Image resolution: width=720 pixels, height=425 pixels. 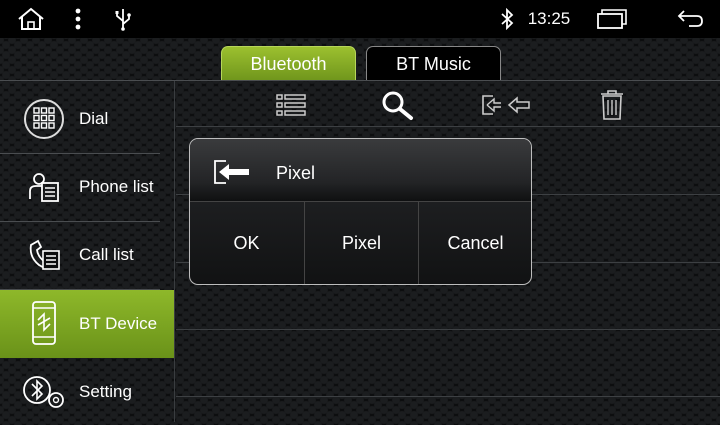 What do you see at coordinates (397, 105) in the screenshot?
I see `search-icon` at bounding box center [397, 105].